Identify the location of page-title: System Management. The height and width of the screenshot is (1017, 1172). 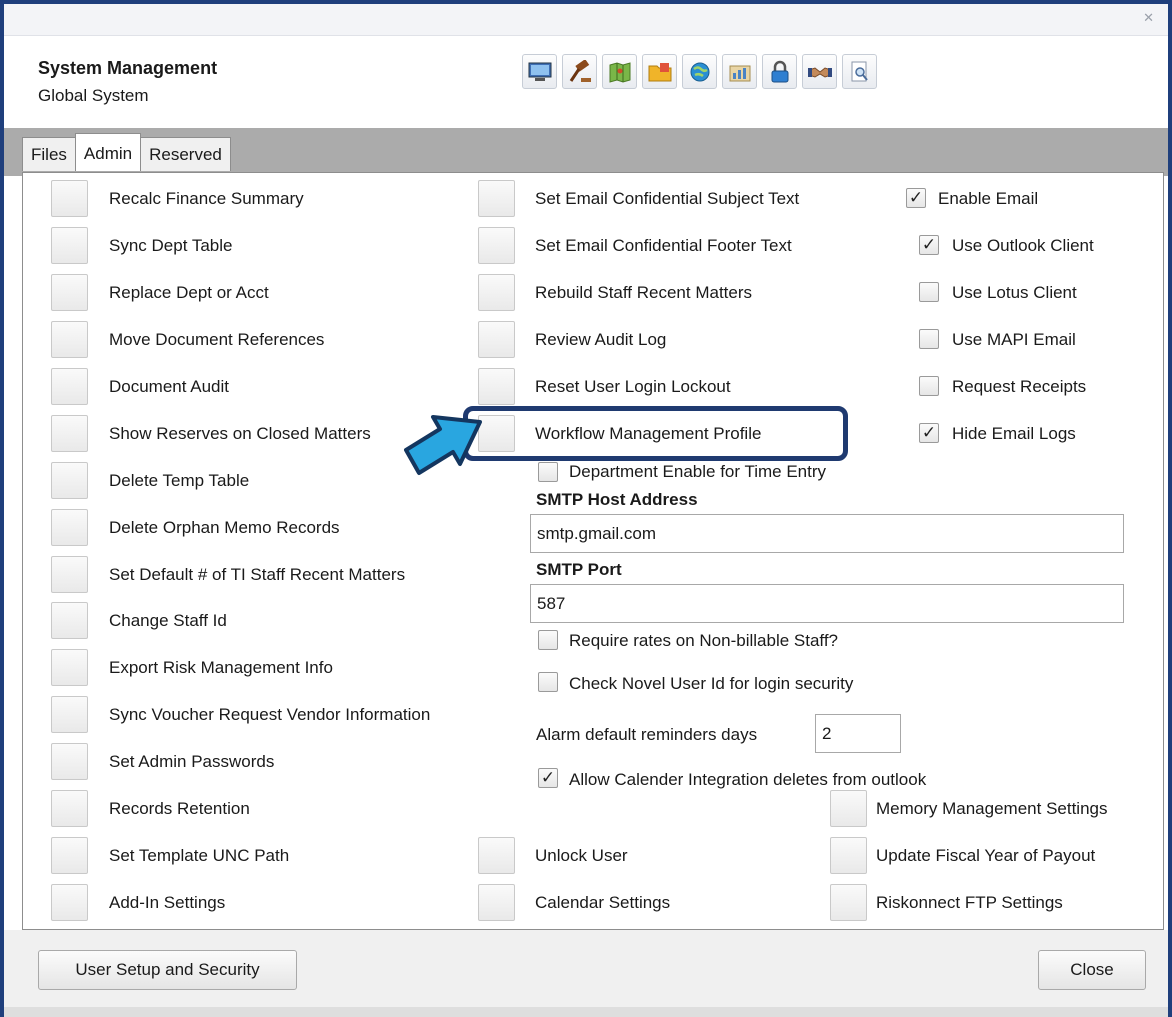
(128, 68).